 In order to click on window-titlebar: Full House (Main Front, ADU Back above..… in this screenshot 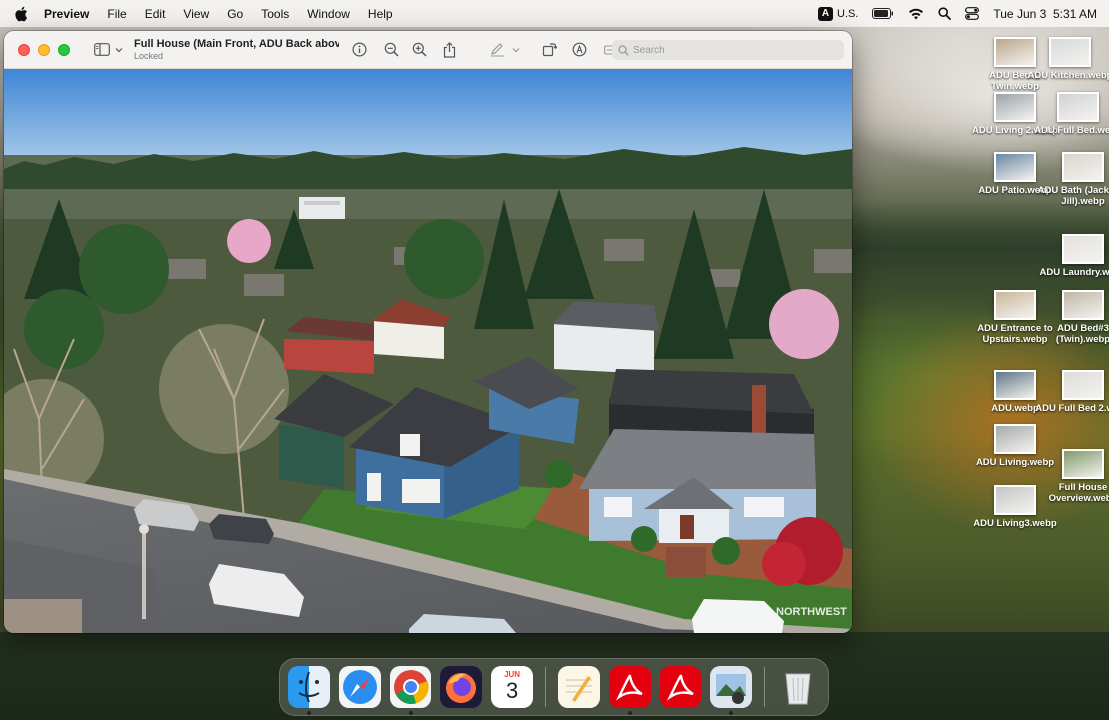, I will do `click(428, 50)`.